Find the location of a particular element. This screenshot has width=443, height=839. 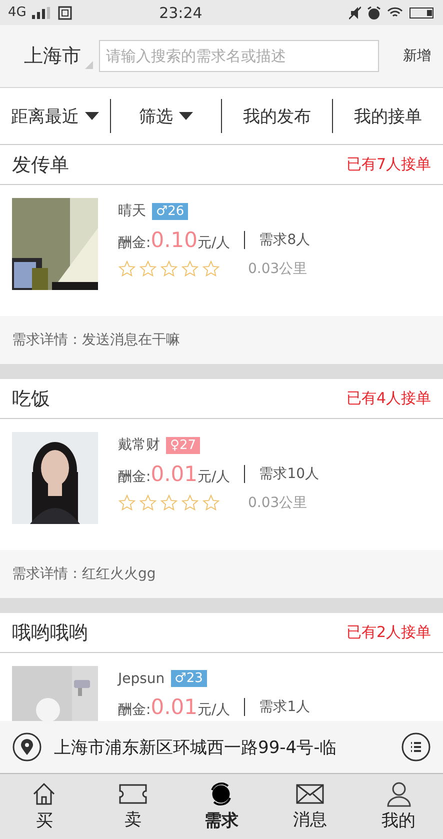

nav-tab: 卖 is located at coordinates (133, 806).